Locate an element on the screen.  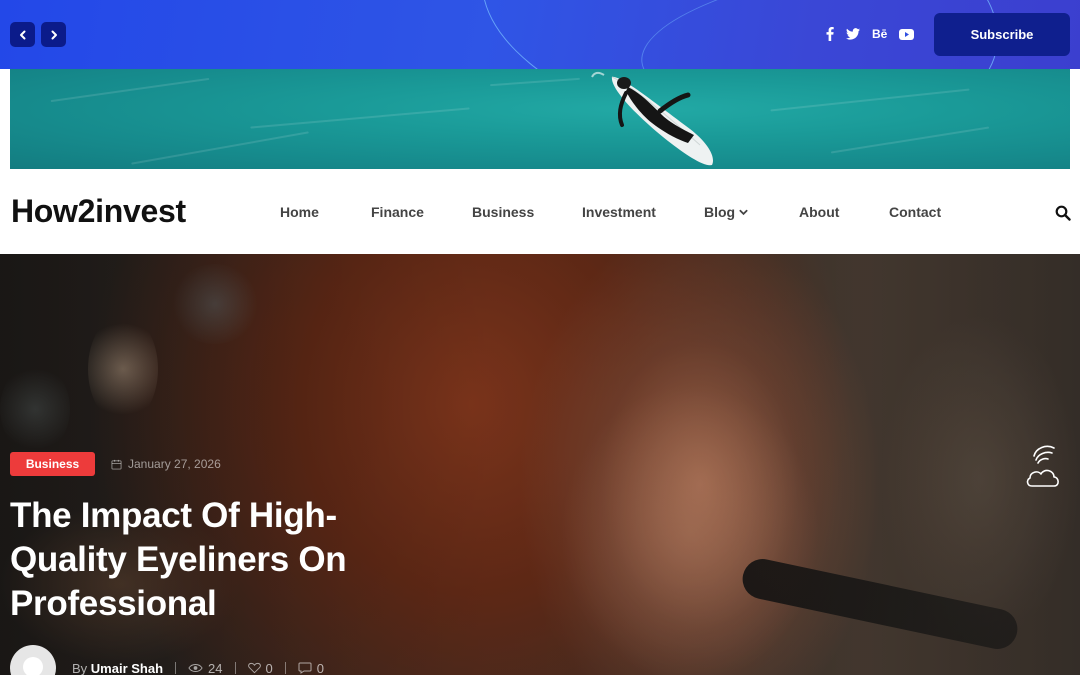
chevron-left-icon is located at coordinates (22, 34).